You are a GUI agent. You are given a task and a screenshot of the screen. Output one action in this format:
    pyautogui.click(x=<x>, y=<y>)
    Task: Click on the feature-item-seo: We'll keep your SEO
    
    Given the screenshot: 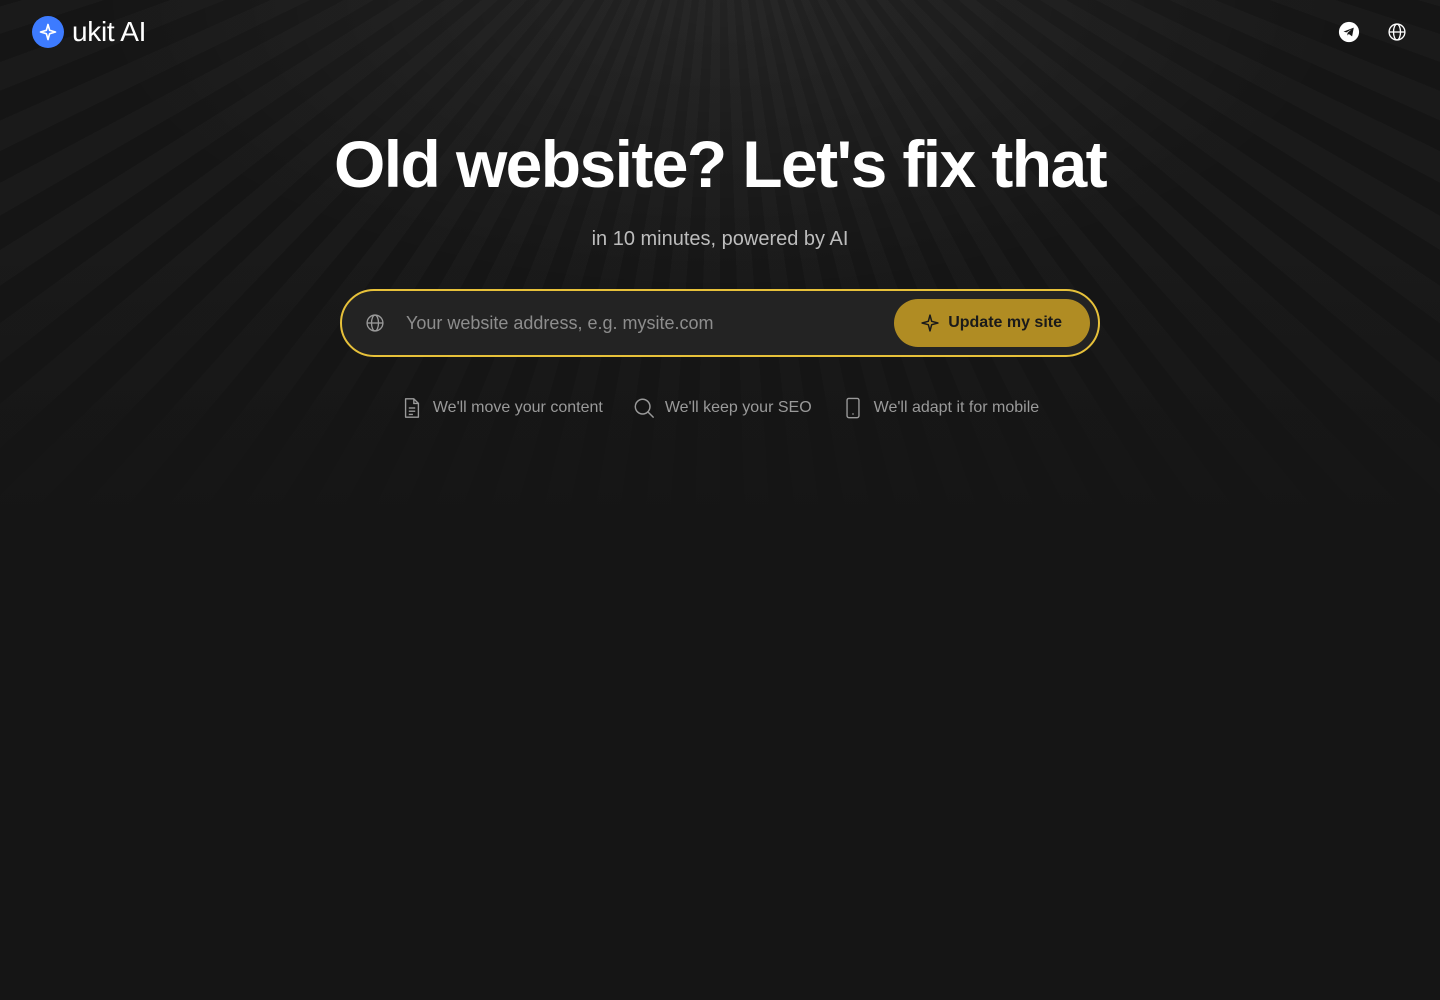 What is the action you would take?
    pyautogui.click(x=722, y=408)
    